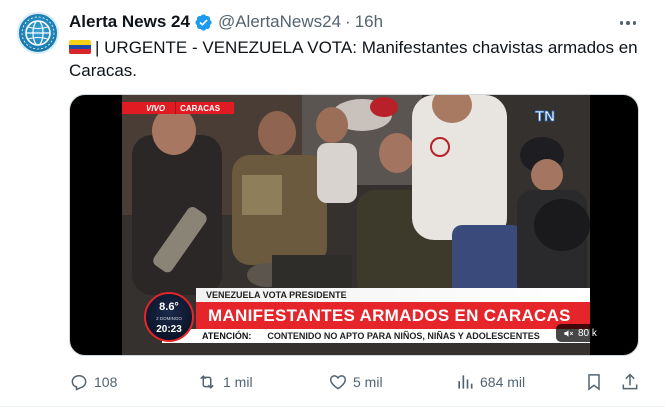 The width and height of the screenshot is (665, 407). I want to click on venezuela-flag-icon, so click(80, 47).